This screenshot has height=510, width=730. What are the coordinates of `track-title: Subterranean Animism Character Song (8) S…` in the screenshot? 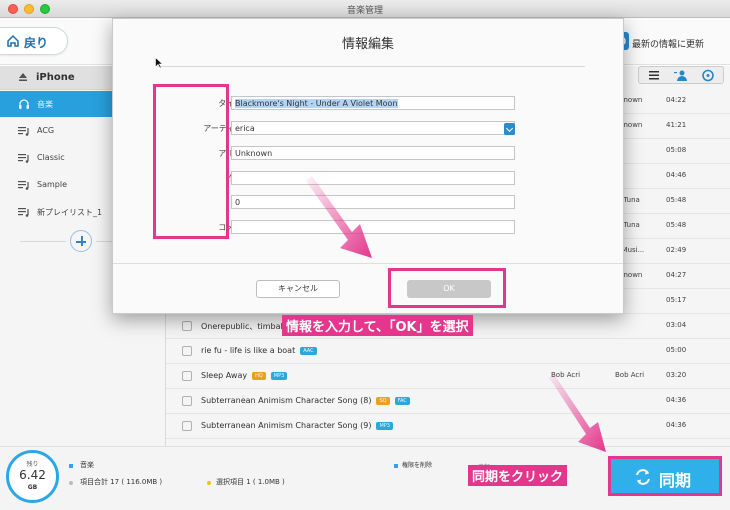 It's located at (305, 400).